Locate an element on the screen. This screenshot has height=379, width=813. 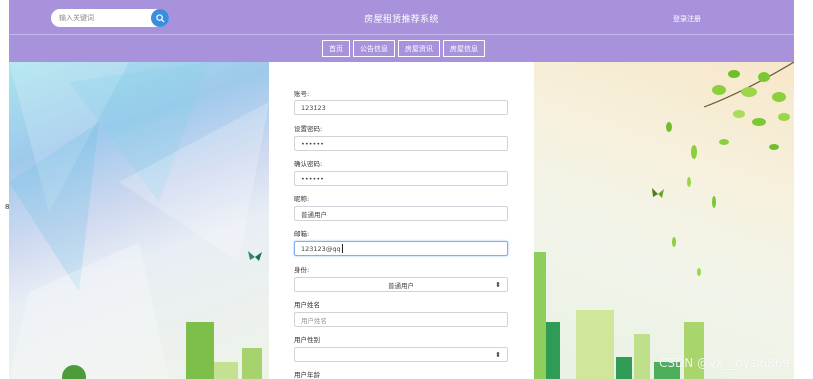
email-input-value: 123123@qq is located at coordinates (321, 248).